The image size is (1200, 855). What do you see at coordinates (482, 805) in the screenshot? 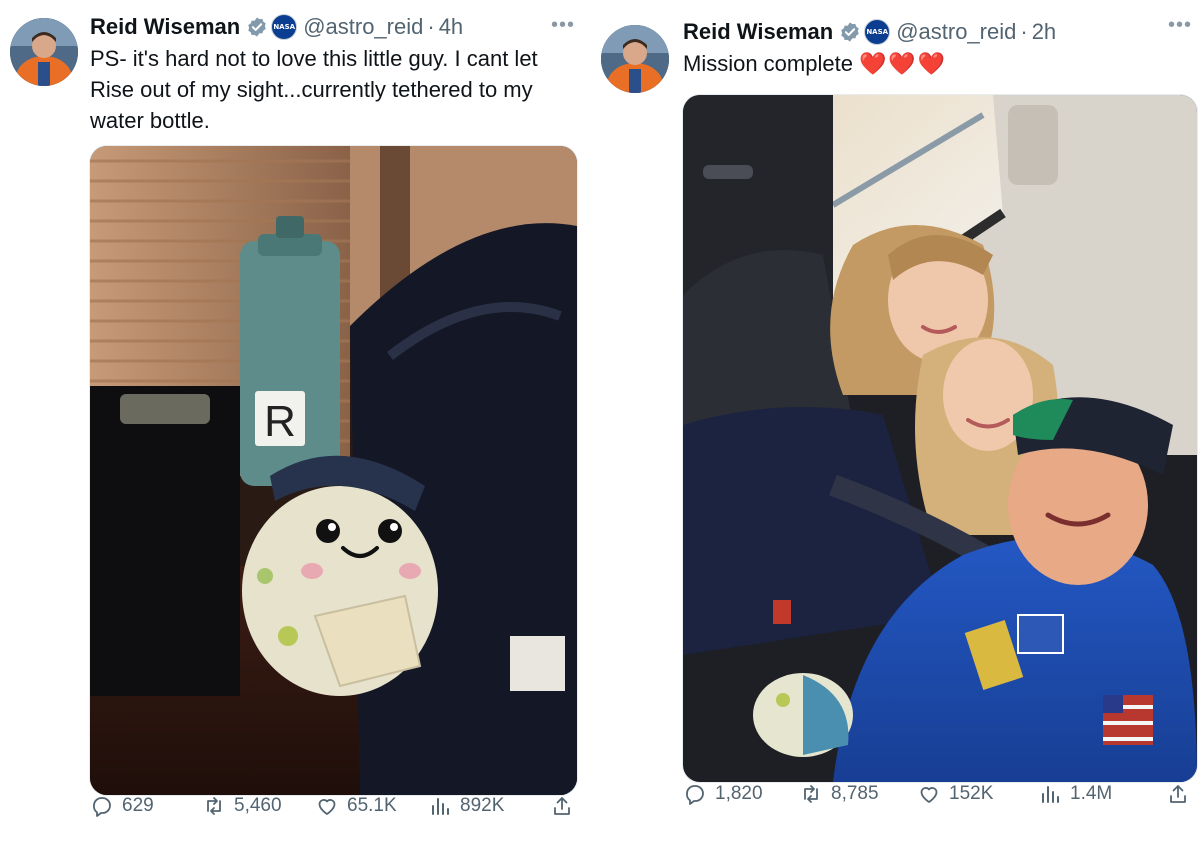
I see `views-count: 892K` at bounding box center [482, 805].